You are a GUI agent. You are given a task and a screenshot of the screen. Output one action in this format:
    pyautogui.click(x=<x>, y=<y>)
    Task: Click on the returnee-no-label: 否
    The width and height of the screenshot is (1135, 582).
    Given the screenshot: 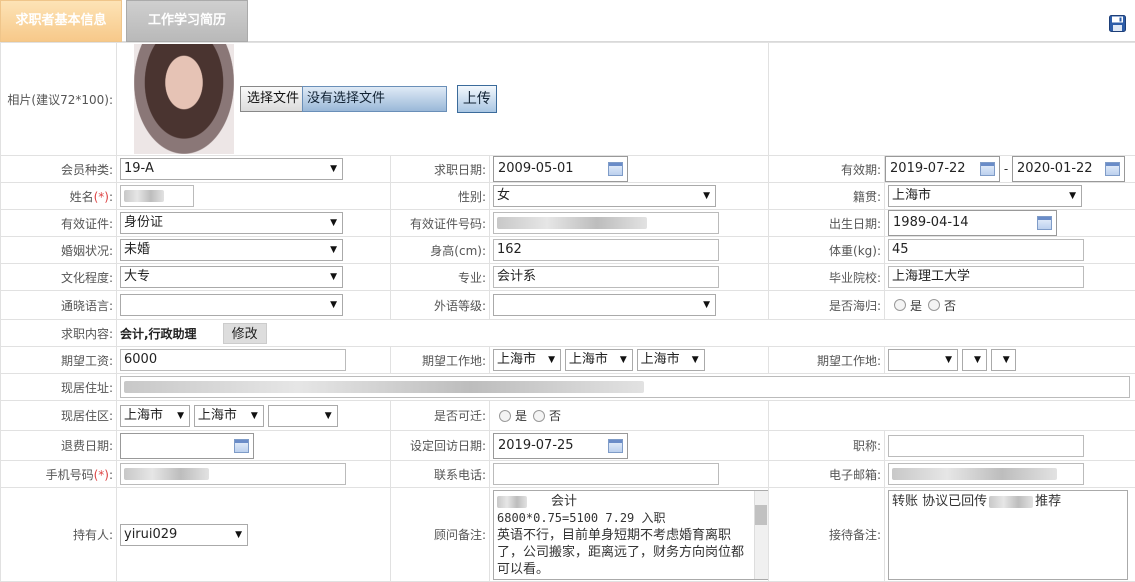 What is the action you would take?
    pyautogui.click(x=950, y=305)
    